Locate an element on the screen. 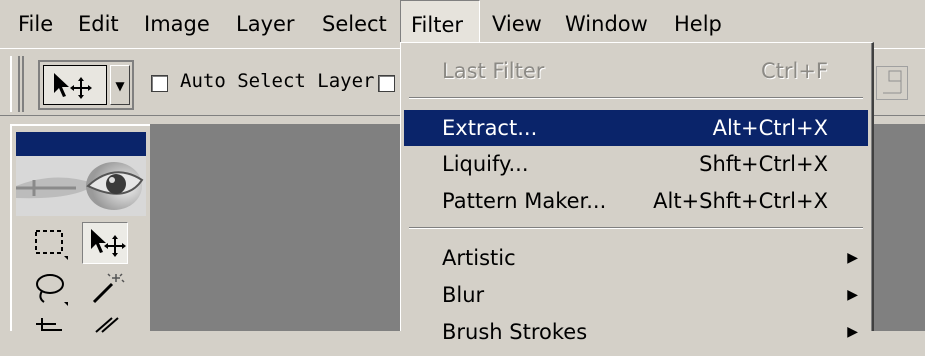  menu-item-last-filter: Last Filter Ctrl+F is located at coordinates (636, 71).